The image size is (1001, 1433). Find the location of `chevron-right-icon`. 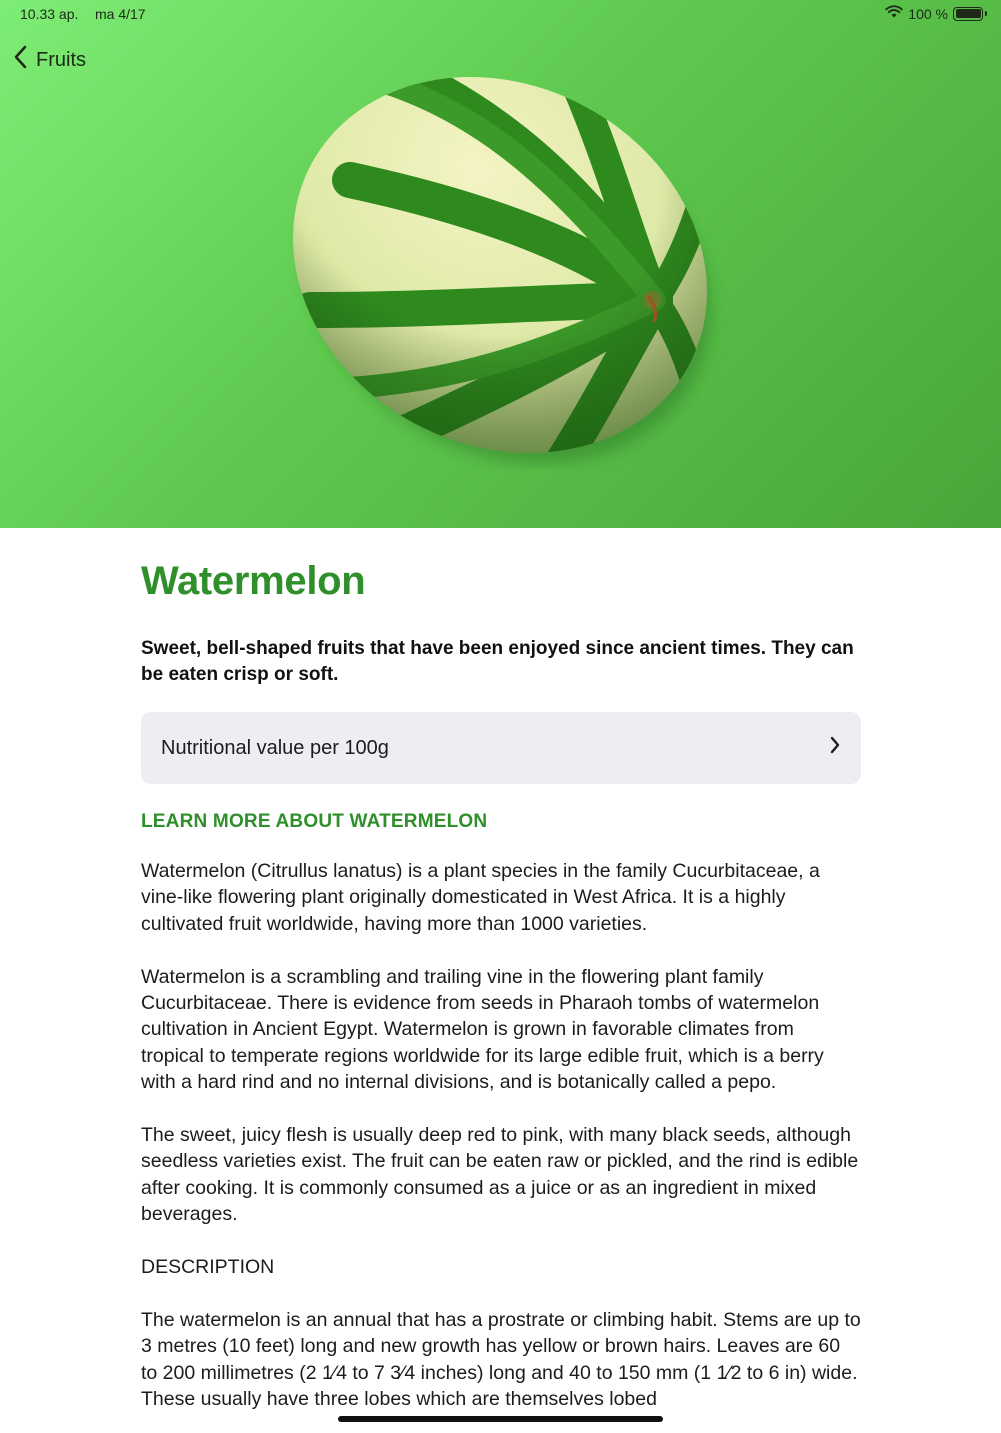

chevron-right-icon is located at coordinates (835, 748).